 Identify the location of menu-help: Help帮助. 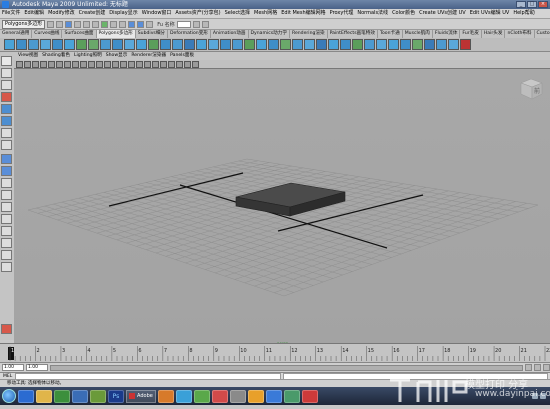
(523, 13).